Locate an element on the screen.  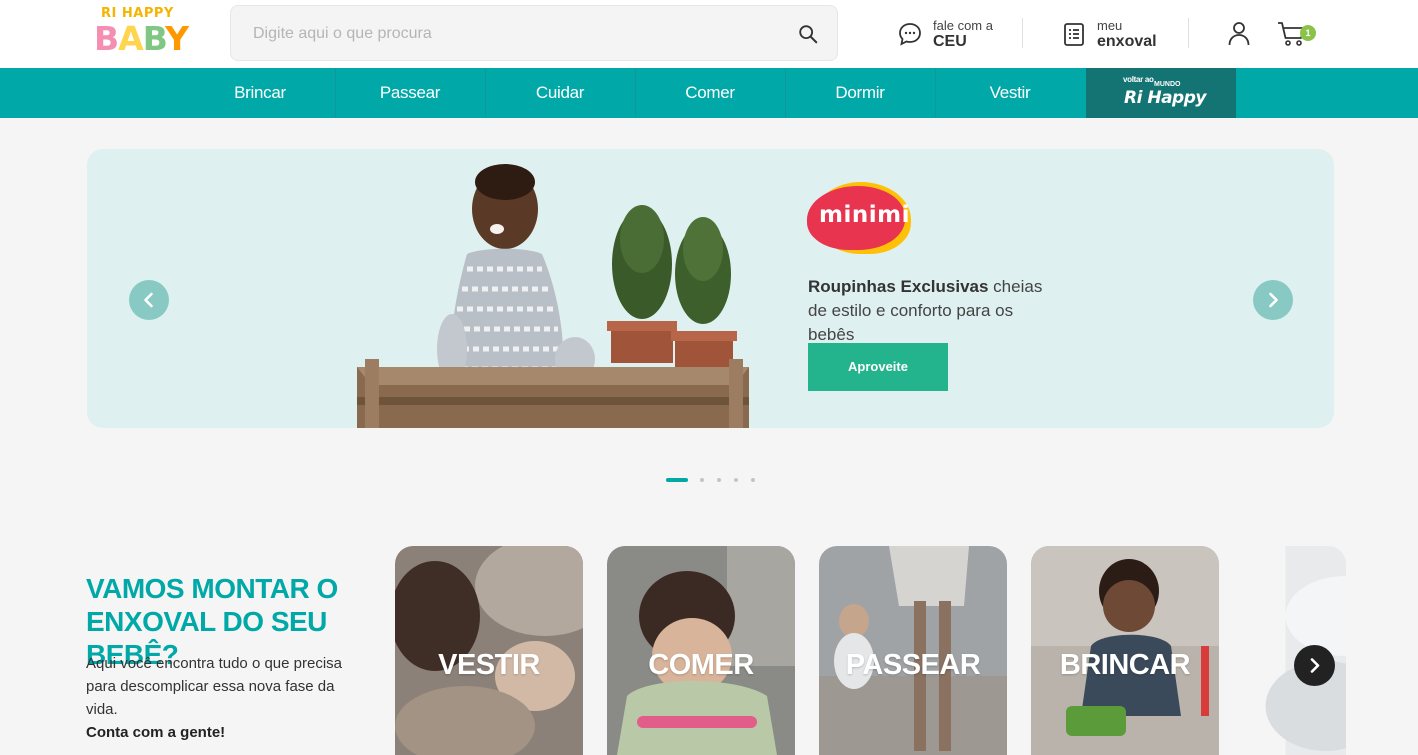
search-bar is located at coordinates (534, 33).